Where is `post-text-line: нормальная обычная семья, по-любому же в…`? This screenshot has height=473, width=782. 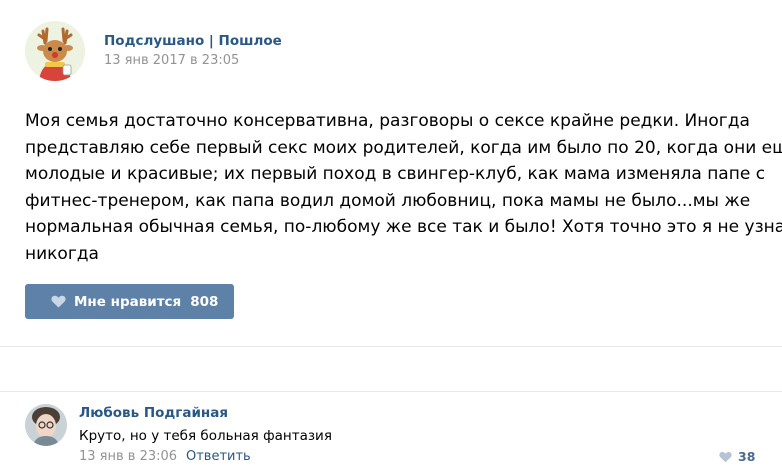
post-text-line: нормальная обычная семья, по-любому же в… is located at coordinates (403, 227).